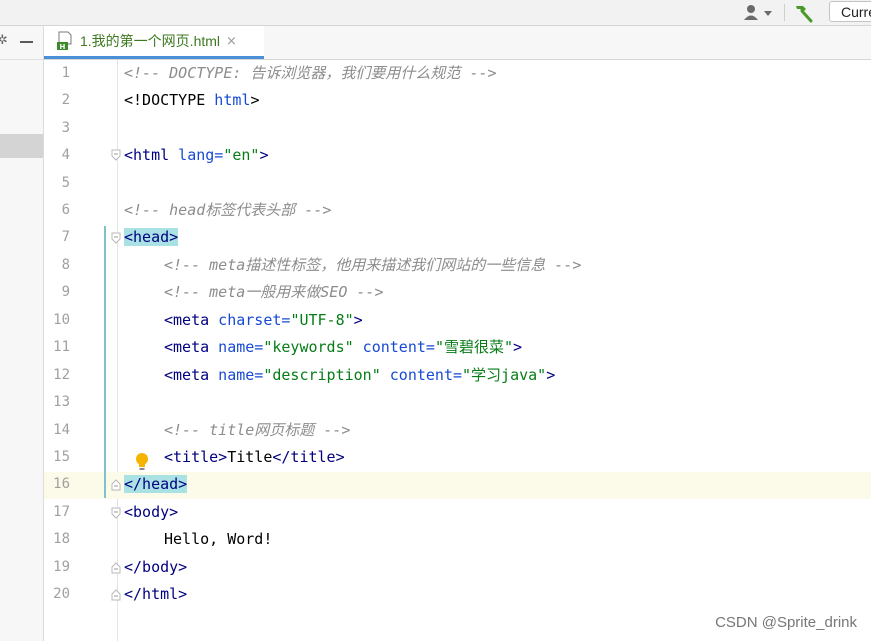  What do you see at coordinates (504, 375) in the screenshot?
I see `content-value: "学习java"` at bounding box center [504, 375].